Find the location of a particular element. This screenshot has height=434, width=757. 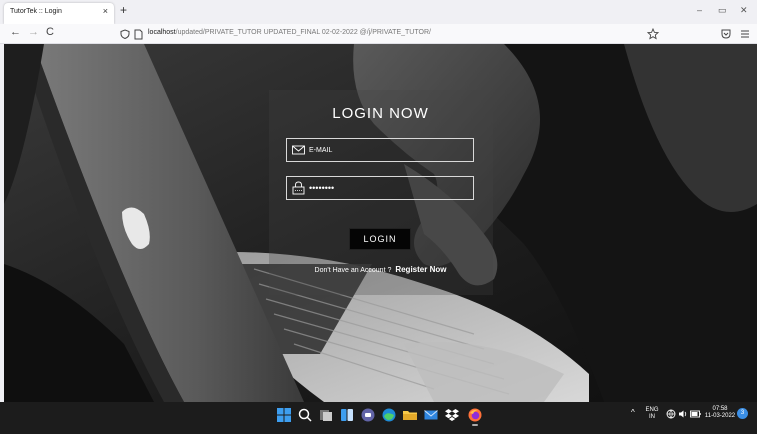

active-app-indicator is located at coordinates (475, 425).